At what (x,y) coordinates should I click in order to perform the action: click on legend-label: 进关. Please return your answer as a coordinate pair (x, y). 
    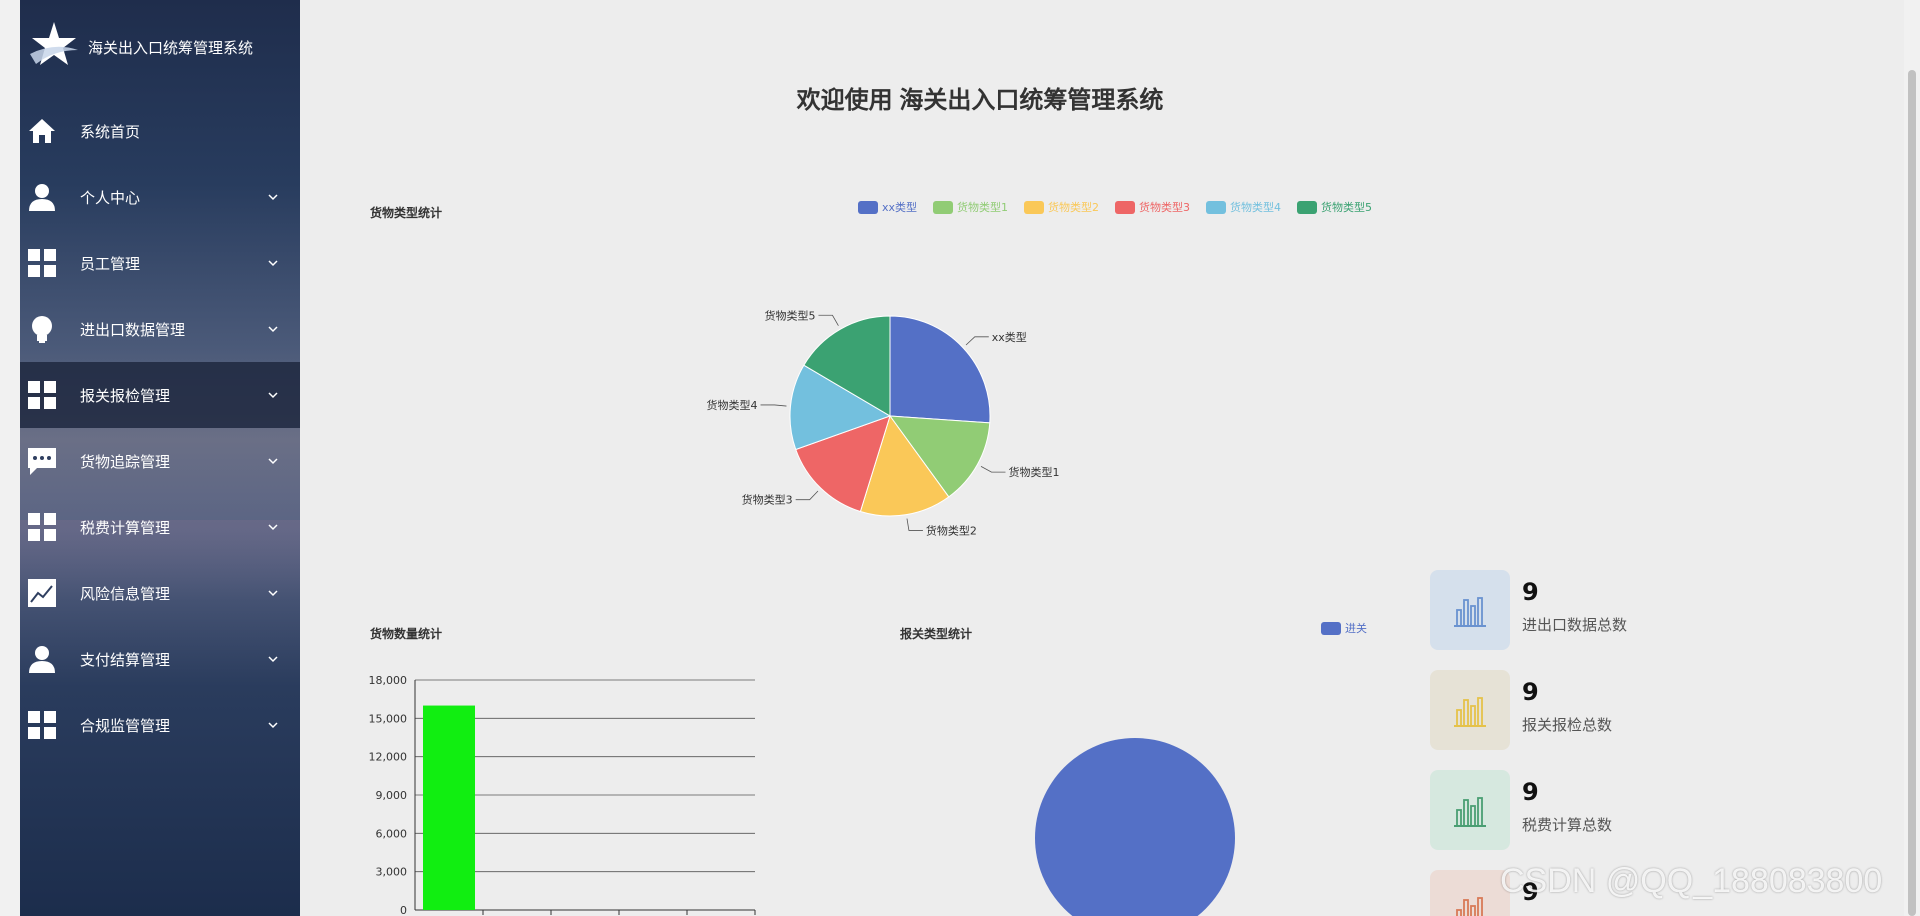
    Looking at the image, I should click on (1356, 628).